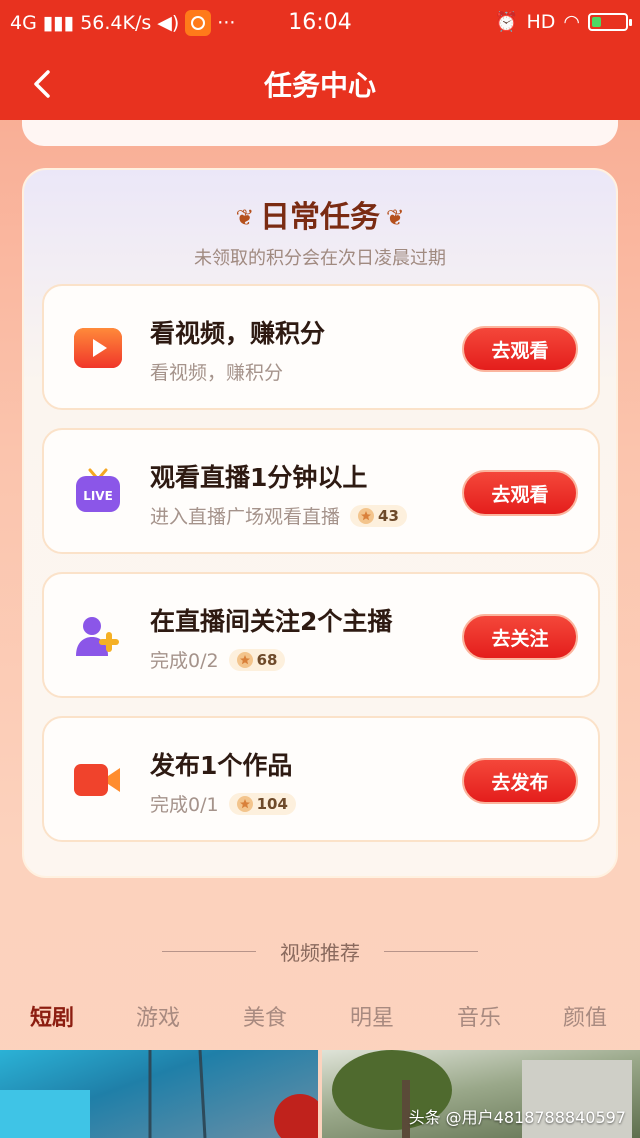 Image resolution: width=640 pixels, height=1138 pixels. I want to click on task-name: 观看直播1分钟以上, so click(259, 477).